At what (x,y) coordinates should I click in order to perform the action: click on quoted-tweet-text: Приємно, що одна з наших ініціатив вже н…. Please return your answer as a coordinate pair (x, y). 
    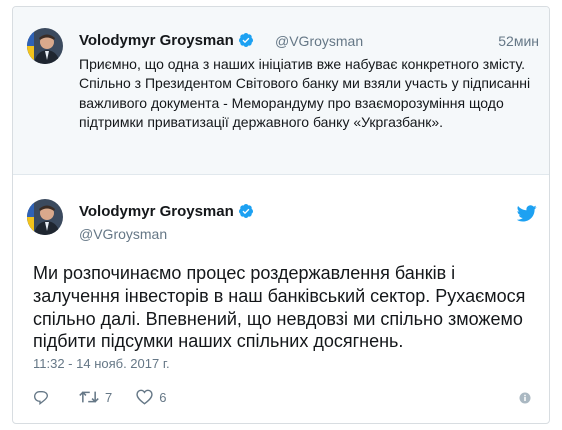
    Looking at the image, I should click on (305, 93).